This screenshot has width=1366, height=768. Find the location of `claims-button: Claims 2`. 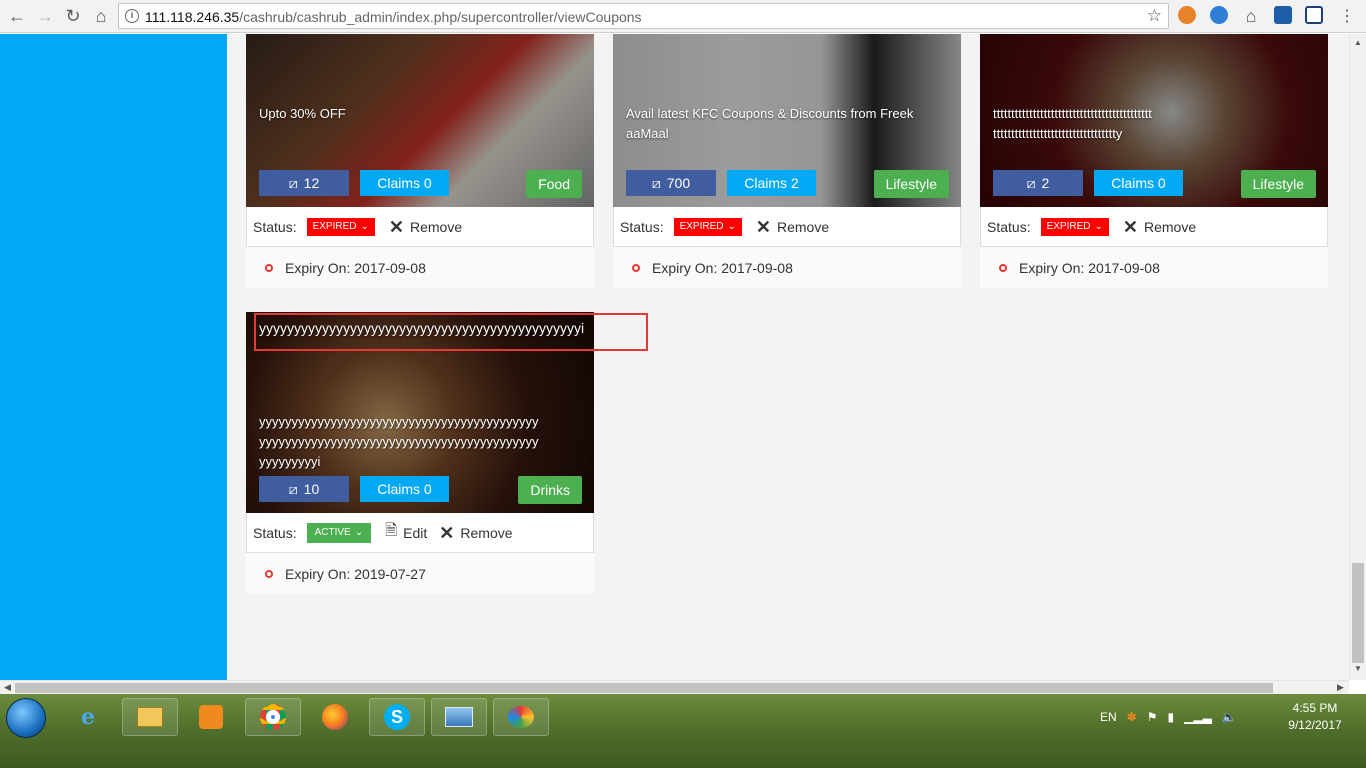

claims-button: Claims 2 is located at coordinates (771, 183).